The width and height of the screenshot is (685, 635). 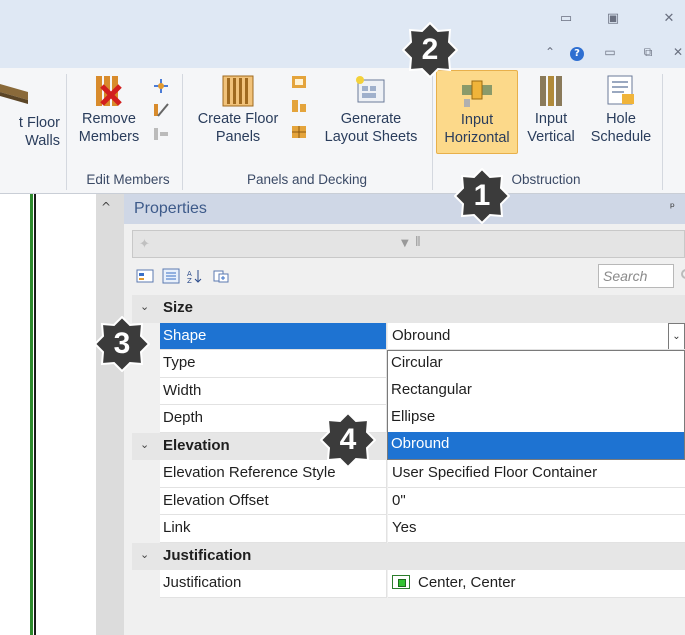 I want to click on shape-option-ellipse: Ellipse, so click(x=536, y=418).